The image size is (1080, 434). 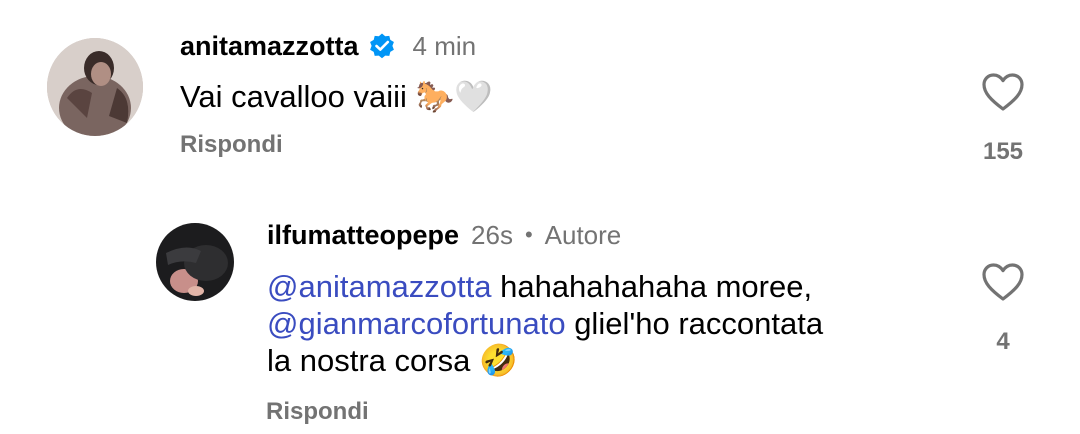 What do you see at coordinates (454, 96) in the screenshot?
I see `horse-heart-emoji: 🐎🤍` at bounding box center [454, 96].